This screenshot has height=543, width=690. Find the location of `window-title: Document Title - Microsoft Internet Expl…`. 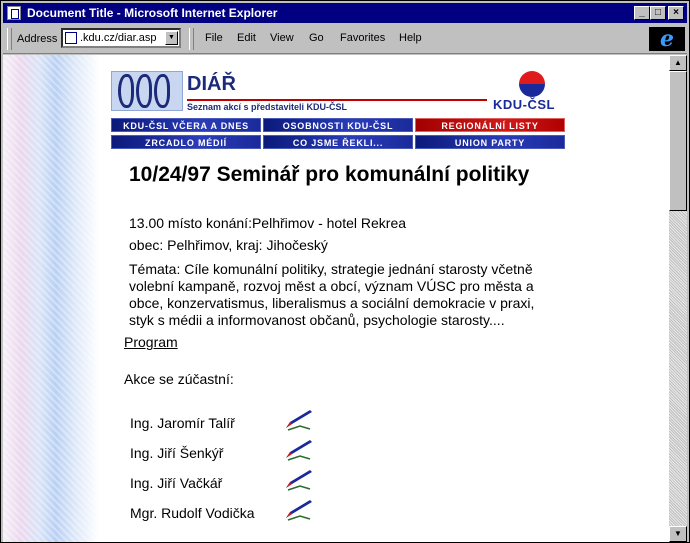

window-title: Document Title - Microsoft Internet Expl… is located at coordinates (152, 13).